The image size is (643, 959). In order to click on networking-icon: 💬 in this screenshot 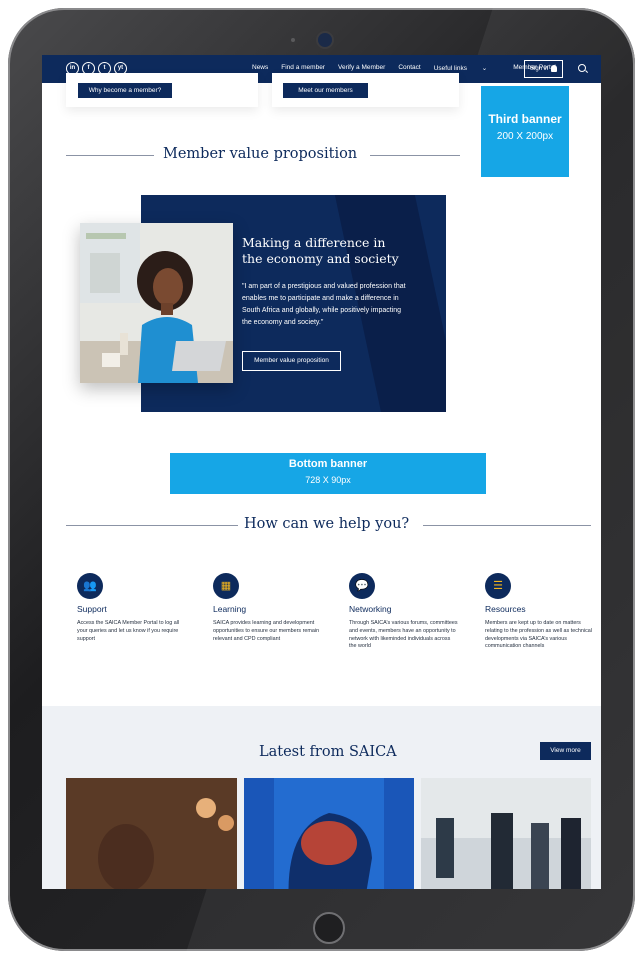, I will do `click(362, 586)`.